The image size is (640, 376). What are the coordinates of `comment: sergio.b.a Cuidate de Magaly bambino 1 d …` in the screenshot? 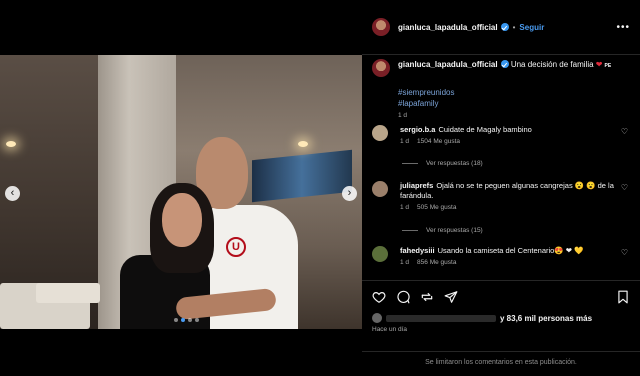 It's located at (501, 135).